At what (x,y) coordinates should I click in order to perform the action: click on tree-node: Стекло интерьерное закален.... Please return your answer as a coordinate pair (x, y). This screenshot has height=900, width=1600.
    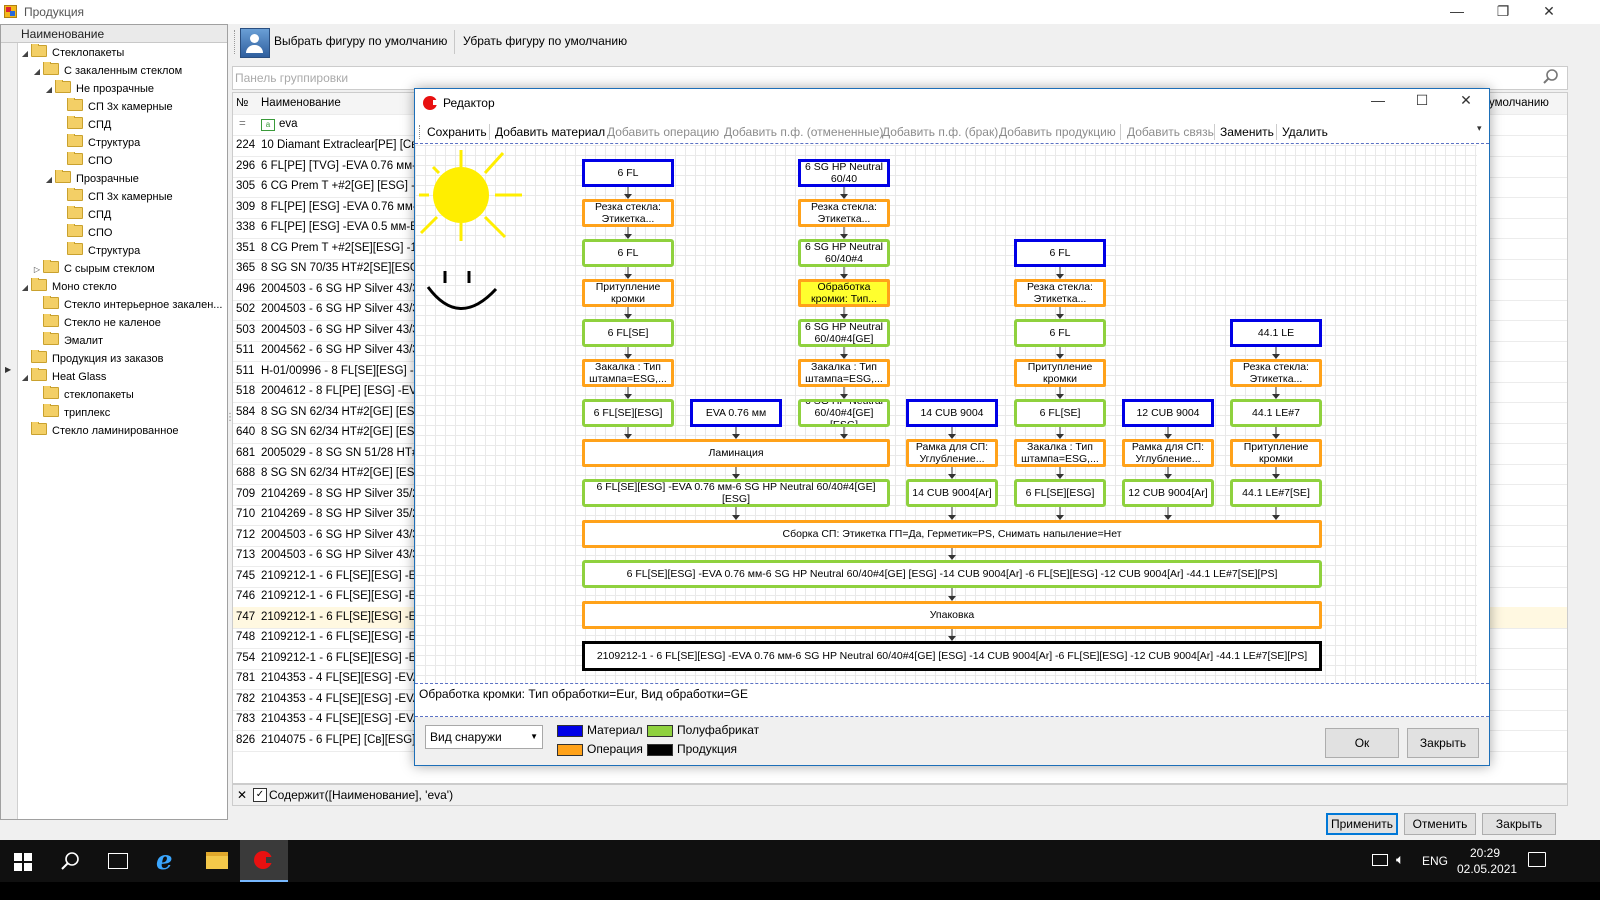
    Looking at the image, I should click on (122, 305).